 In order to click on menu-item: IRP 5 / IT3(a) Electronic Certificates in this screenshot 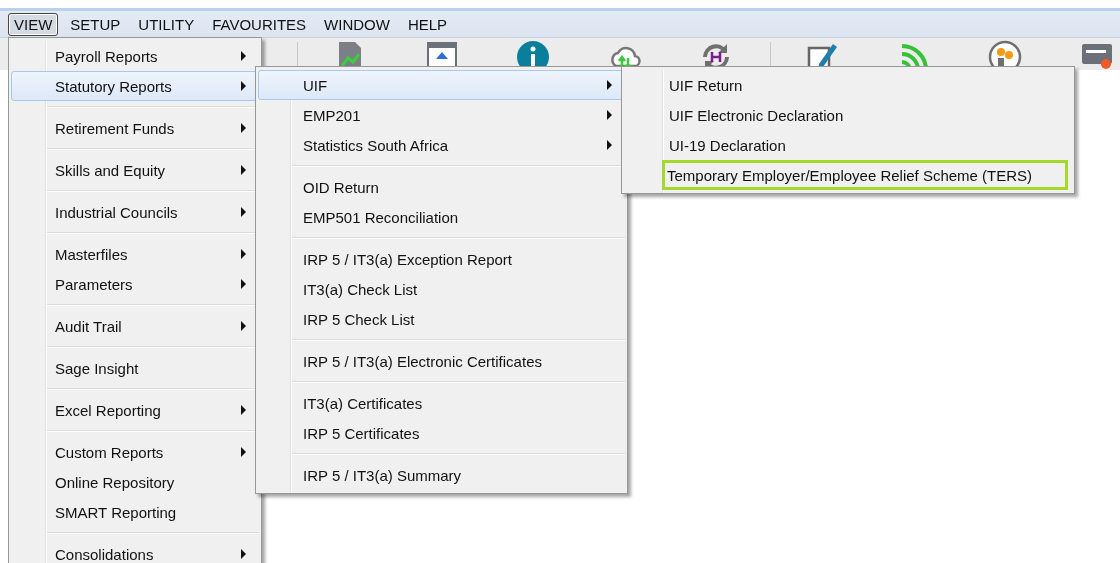, I will do `click(441, 361)`.